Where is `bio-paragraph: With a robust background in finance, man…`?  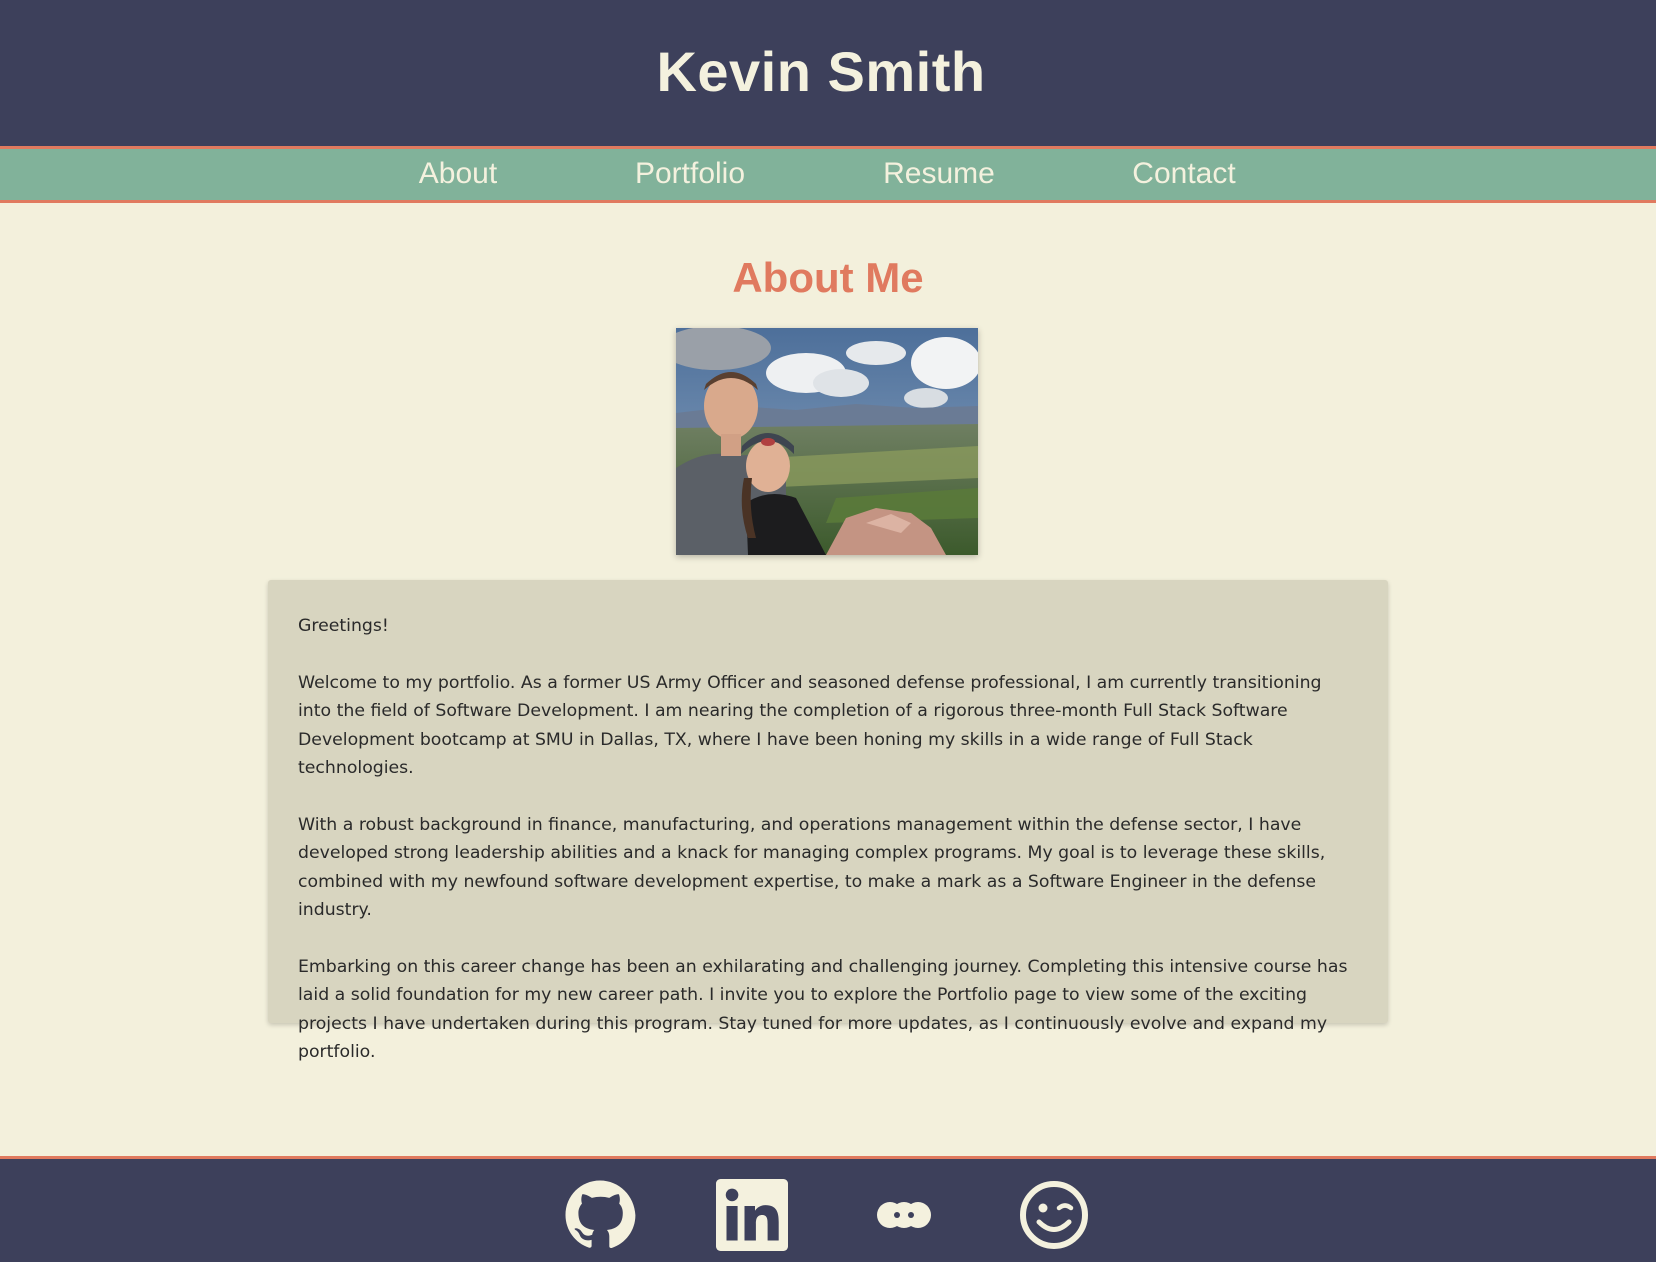 bio-paragraph: With a robust background in finance, man… is located at coordinates (812, 867).